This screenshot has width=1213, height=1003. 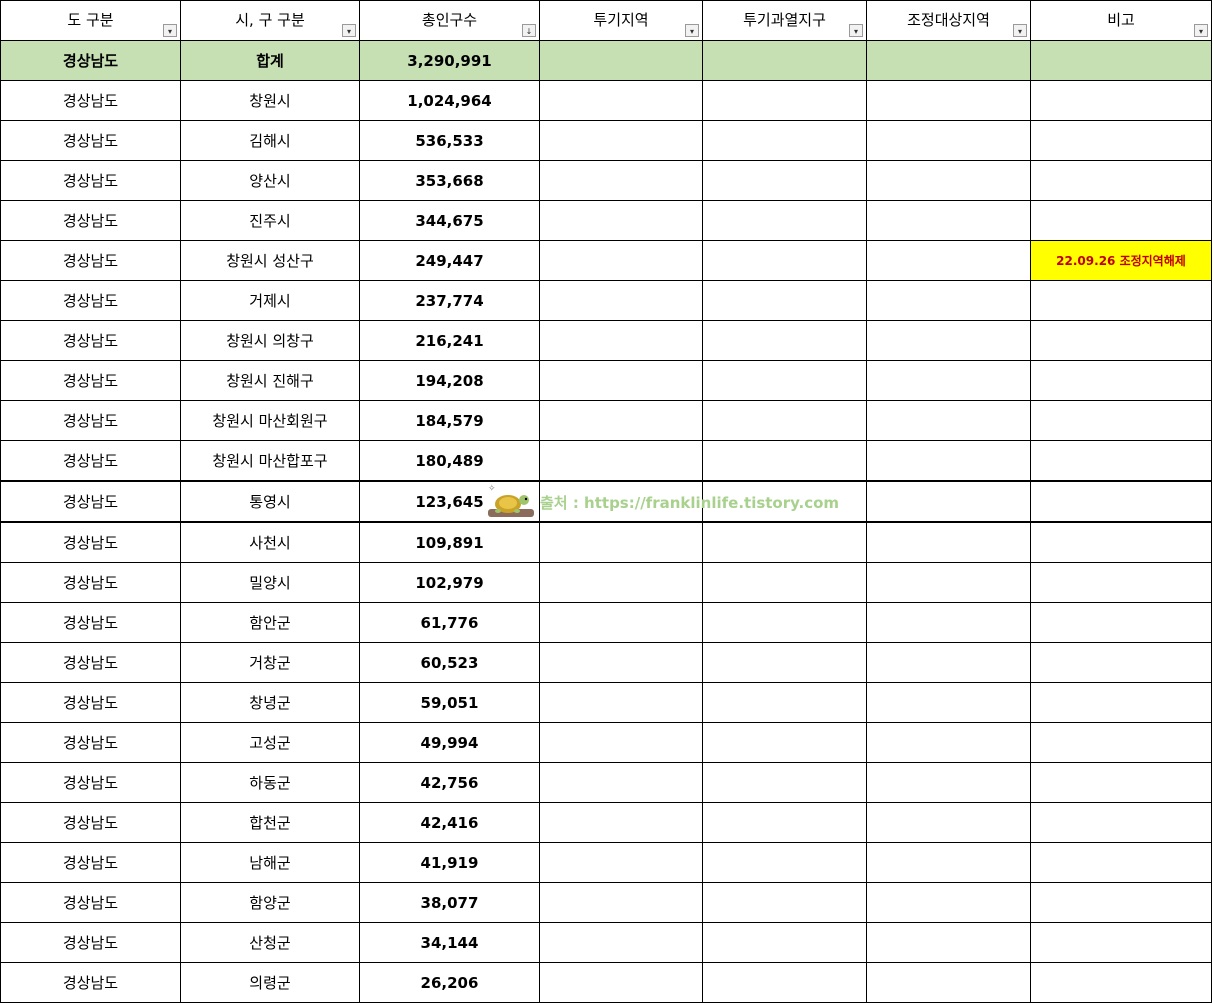 I want to click on cell-population: 61,776, so click(x=449, y=622).